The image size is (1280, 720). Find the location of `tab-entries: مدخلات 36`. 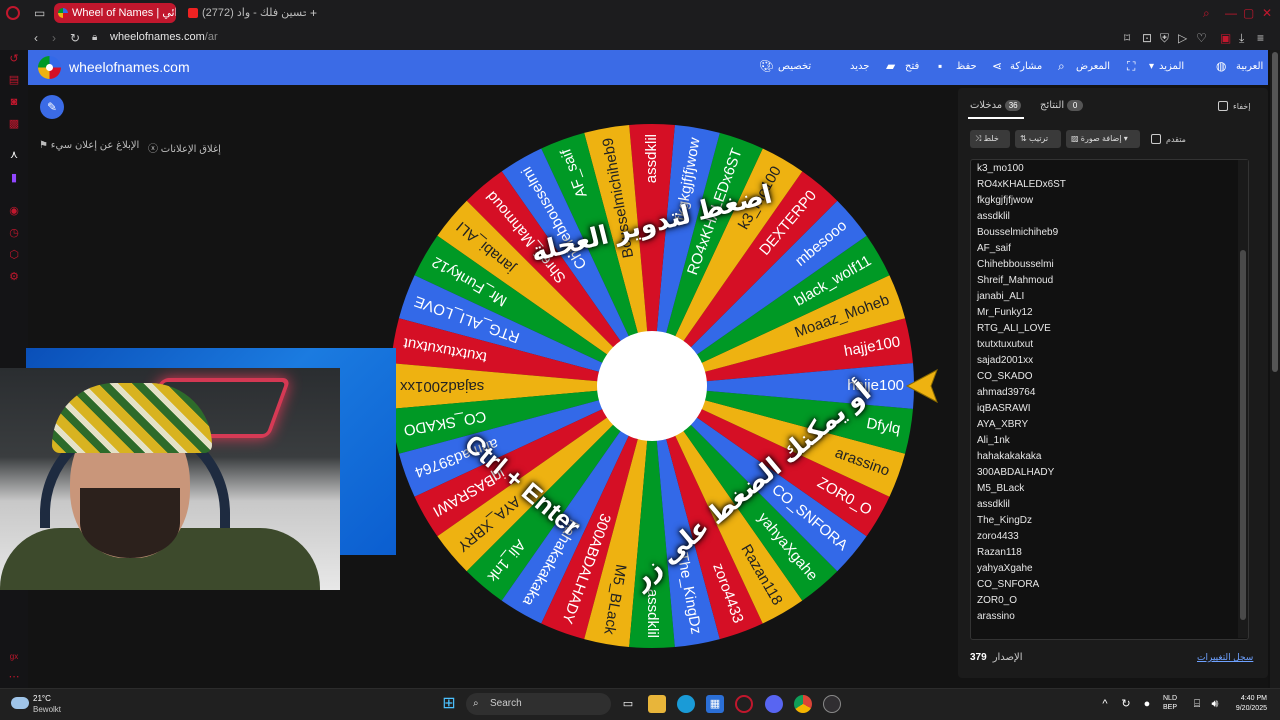

tab-entries: مدخلات 36 is located at coordinates (997, 105).